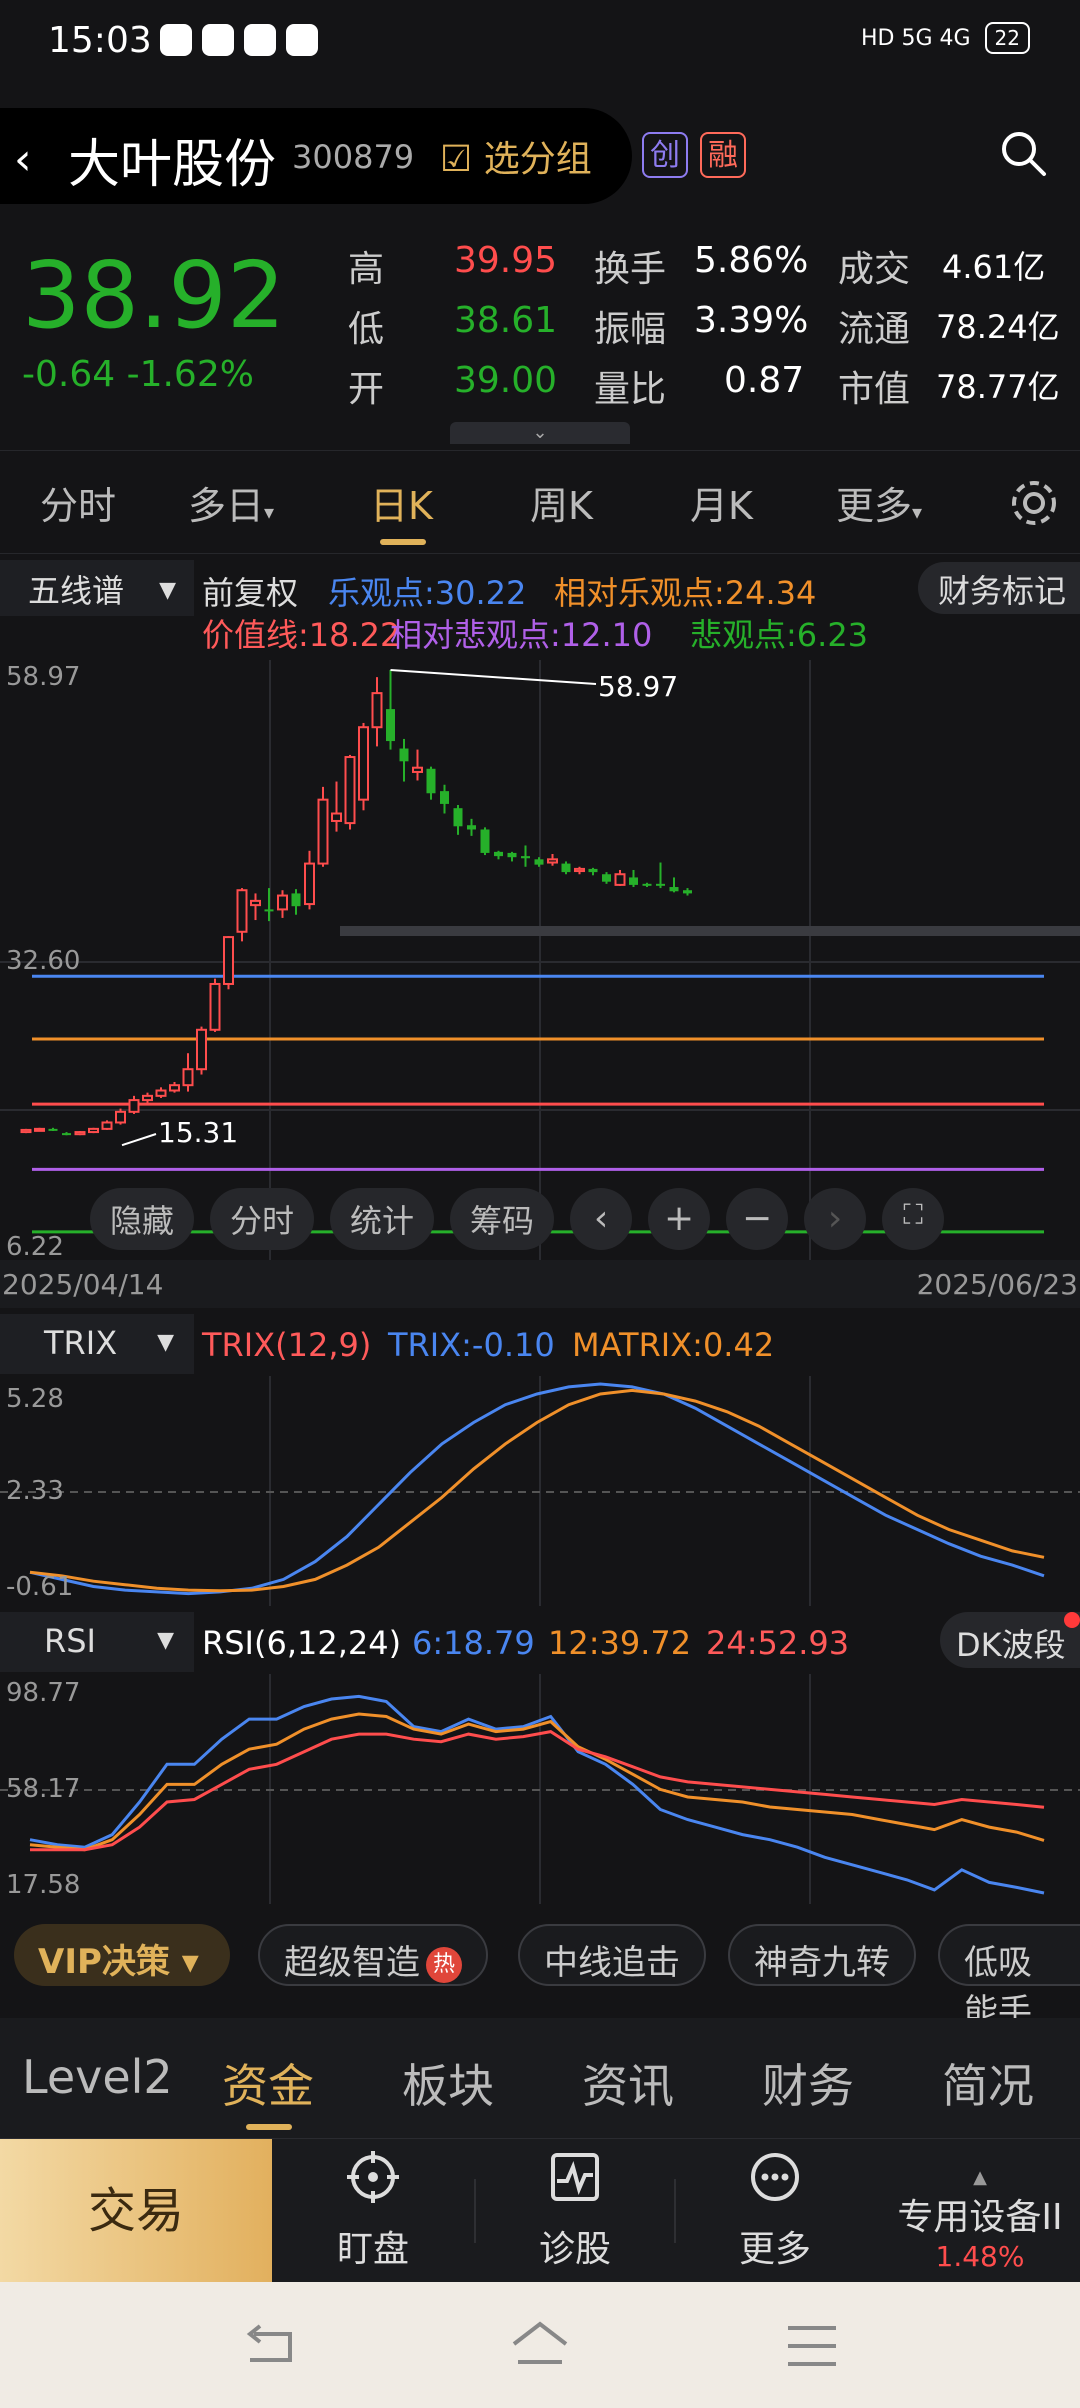 Image resolution: width=1080 pixels, height=2408 pixels. Describe the element at coordinates (122, 1955) in the screenshot. I see `vip-decision-button: VIP决策 ▾` at that location.